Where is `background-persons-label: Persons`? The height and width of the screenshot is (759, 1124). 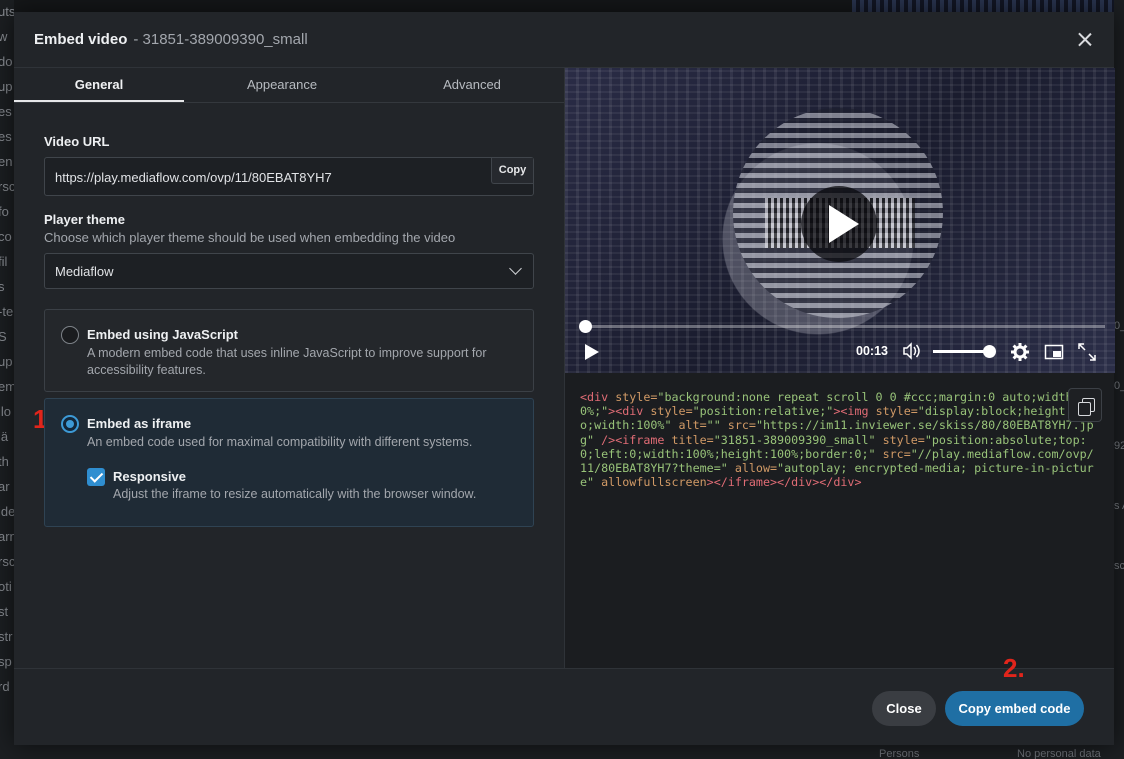 background-persons-label: Persons is located at coordinates (899, 753).